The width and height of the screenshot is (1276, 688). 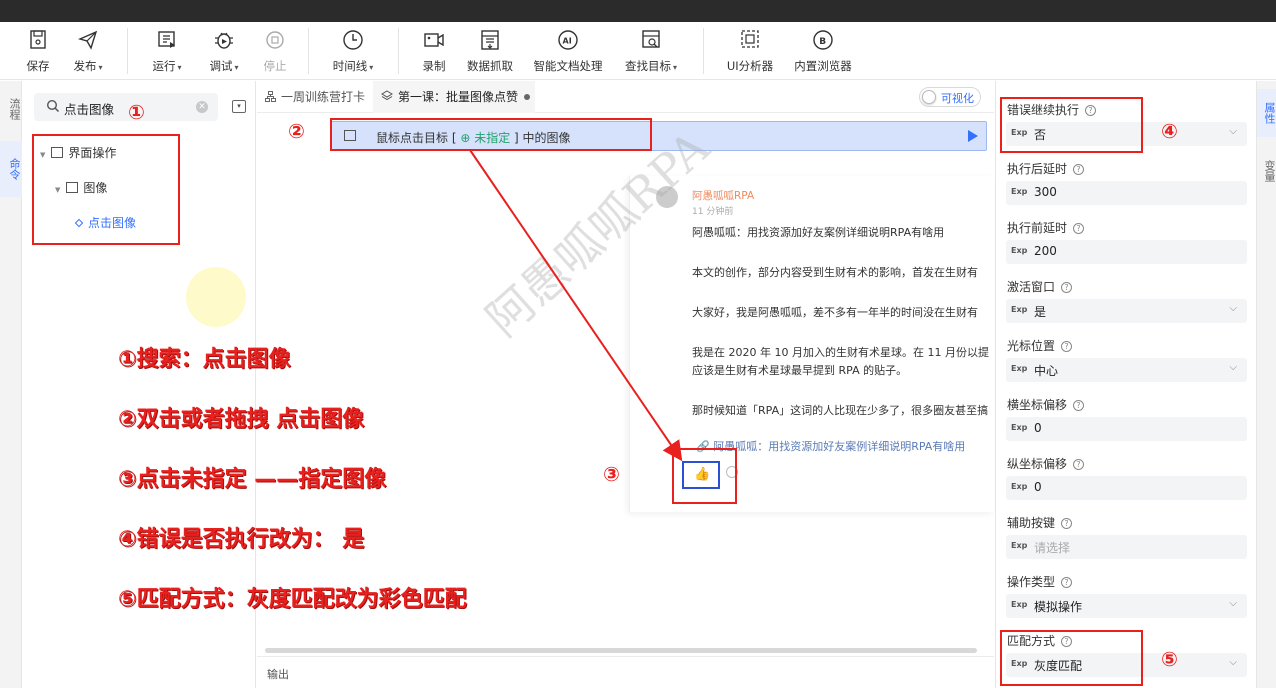 What do you see at coordinates (568, 66) in the screenshot?
I see `smart-doc-label: 智能文档处理` at bounding box center [568, 66].